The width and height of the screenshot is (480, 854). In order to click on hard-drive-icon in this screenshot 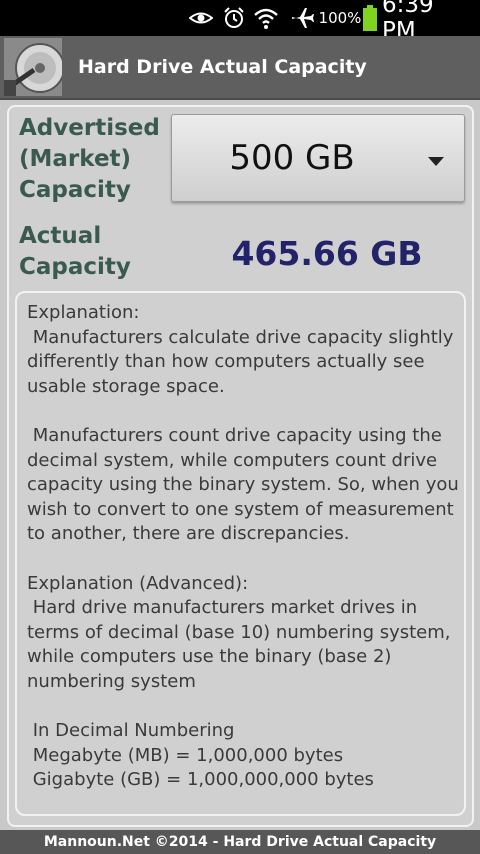, I will do `click(33, 67)`.